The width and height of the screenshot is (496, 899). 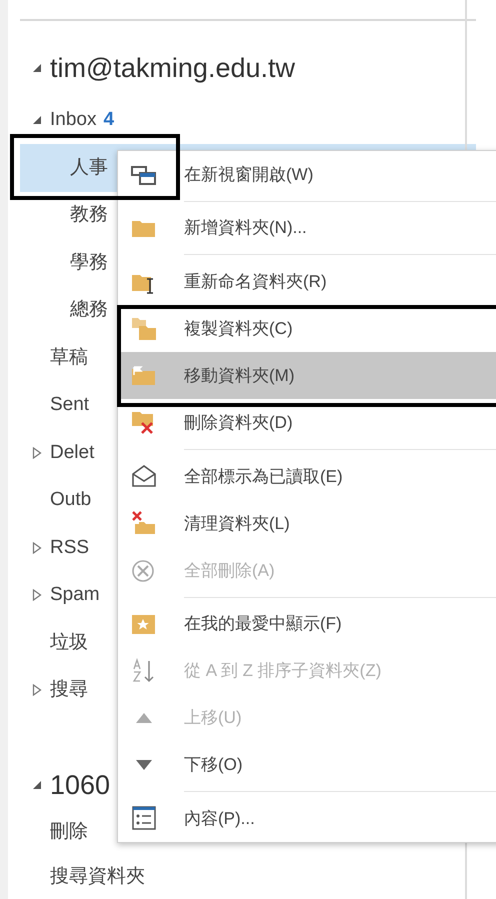 I want to click on folder-name: 搜尋資料夾, so click(x=97, y=876).